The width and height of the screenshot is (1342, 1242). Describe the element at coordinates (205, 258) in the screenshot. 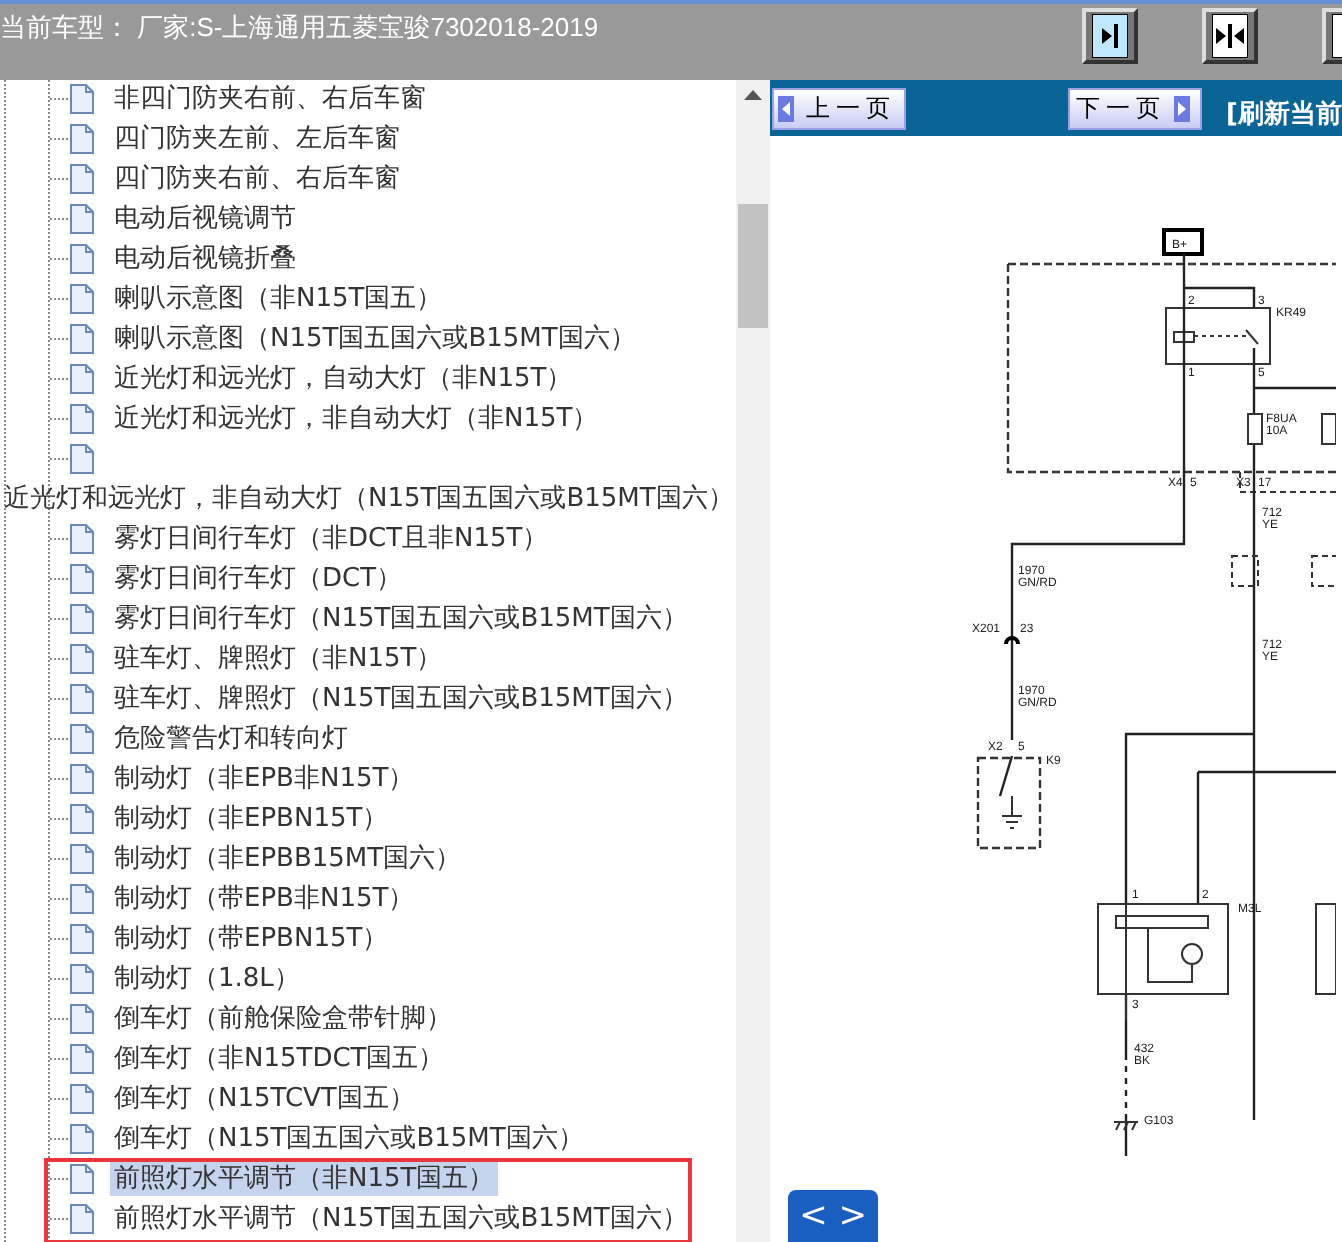

I see `tree-item: 电动后视镜折叠` at that location.